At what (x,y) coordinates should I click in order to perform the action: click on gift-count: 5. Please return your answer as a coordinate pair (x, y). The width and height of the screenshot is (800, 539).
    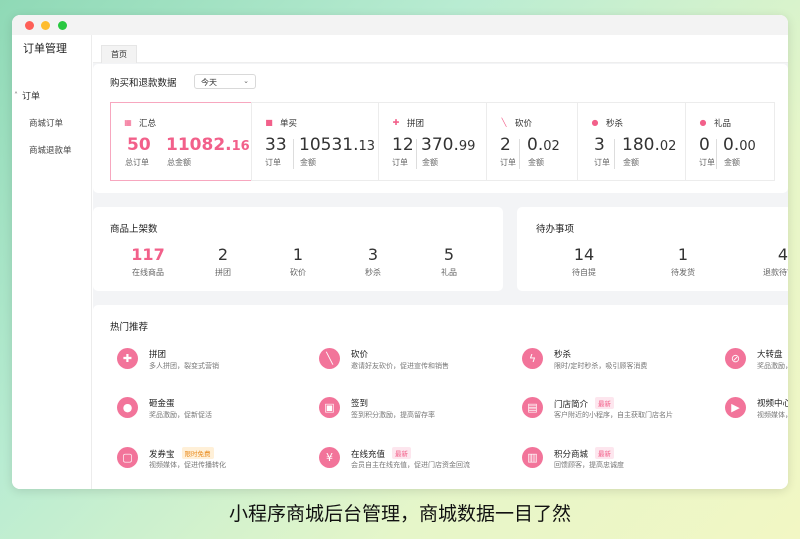
    Looking at the image, I should click on (449, 254).